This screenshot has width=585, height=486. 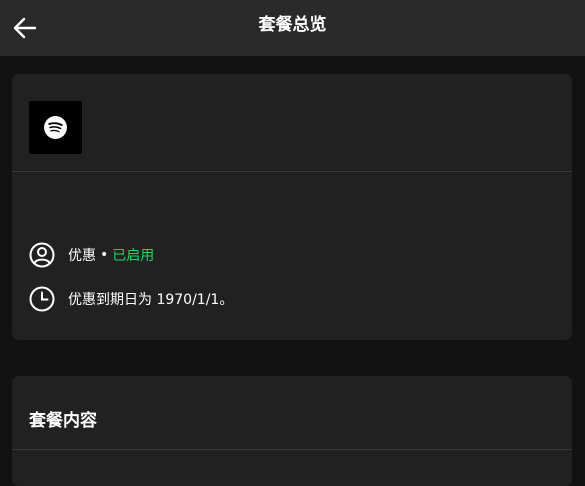 I want to click on spotify-logo-icon, so click(x=55, y=127).